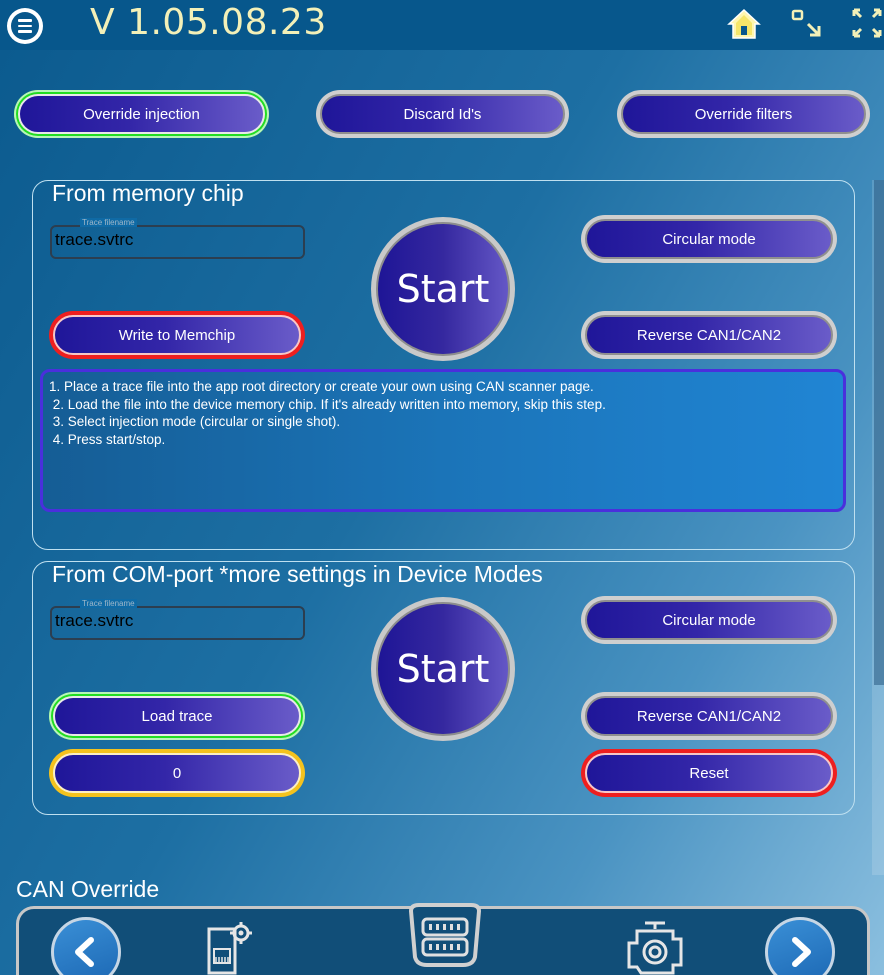 The width and height of the screenshot is (884, 975). I want to click on override-filters-button: Override filters, so click(743, 114).